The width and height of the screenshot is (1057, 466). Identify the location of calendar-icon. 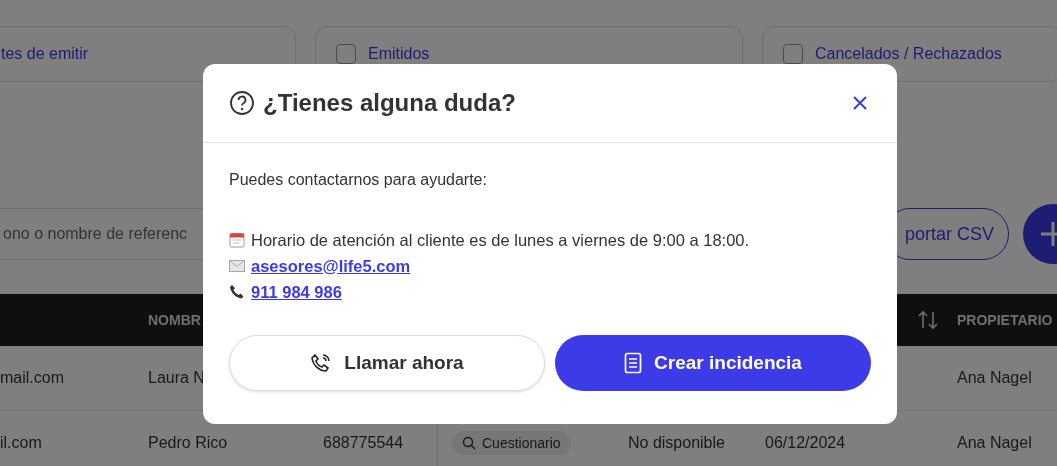
(237, 240).